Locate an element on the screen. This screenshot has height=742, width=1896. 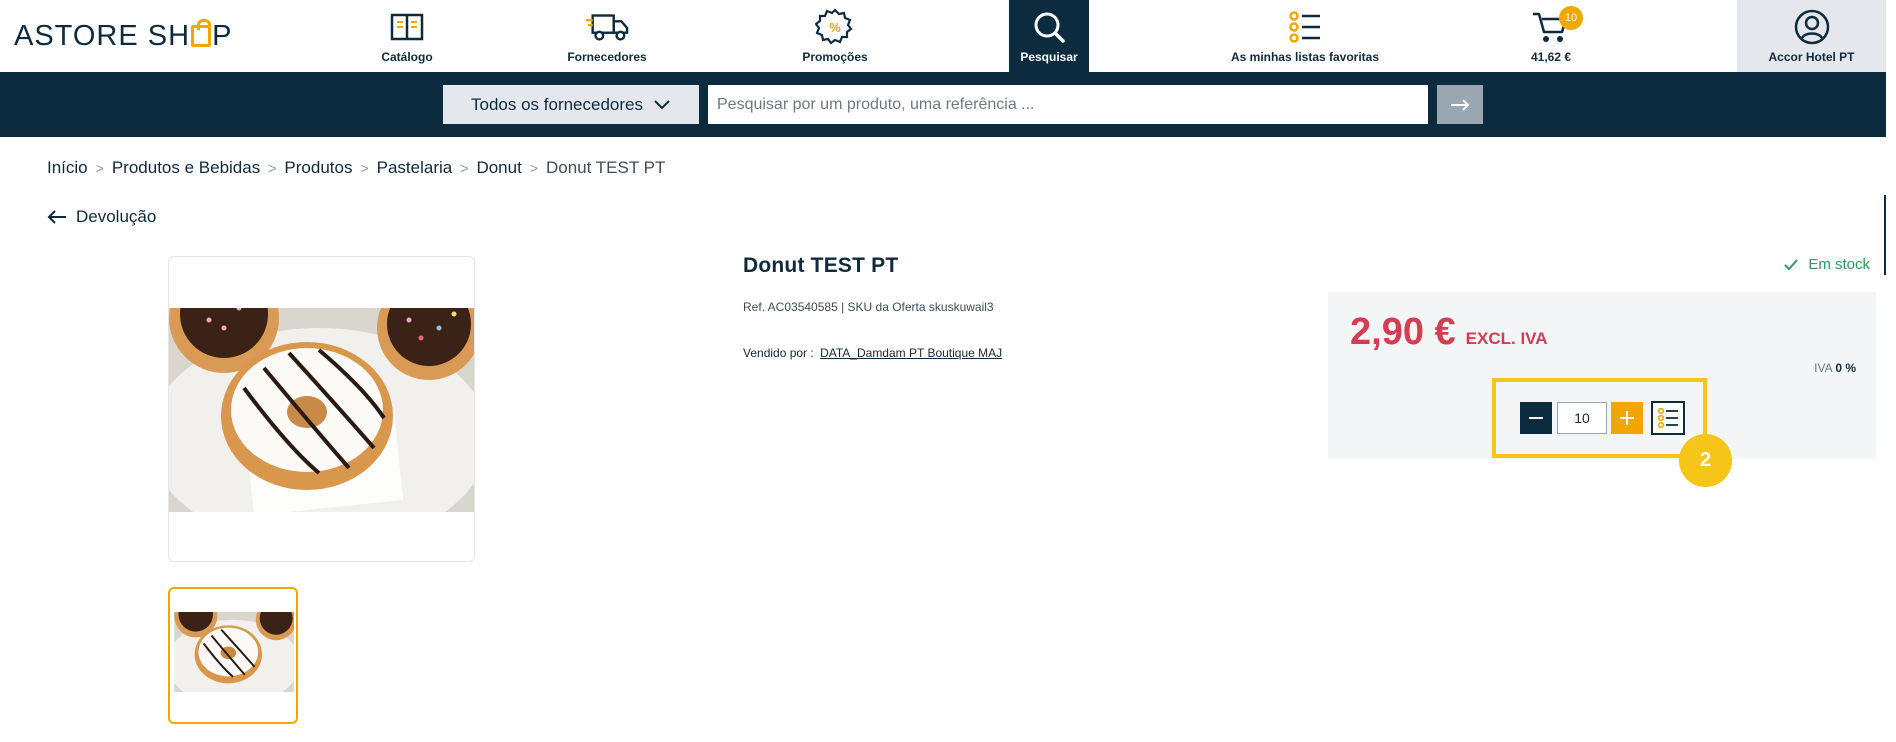
price-unit: EXCL. IVA is located at coordinates (1506, 338).